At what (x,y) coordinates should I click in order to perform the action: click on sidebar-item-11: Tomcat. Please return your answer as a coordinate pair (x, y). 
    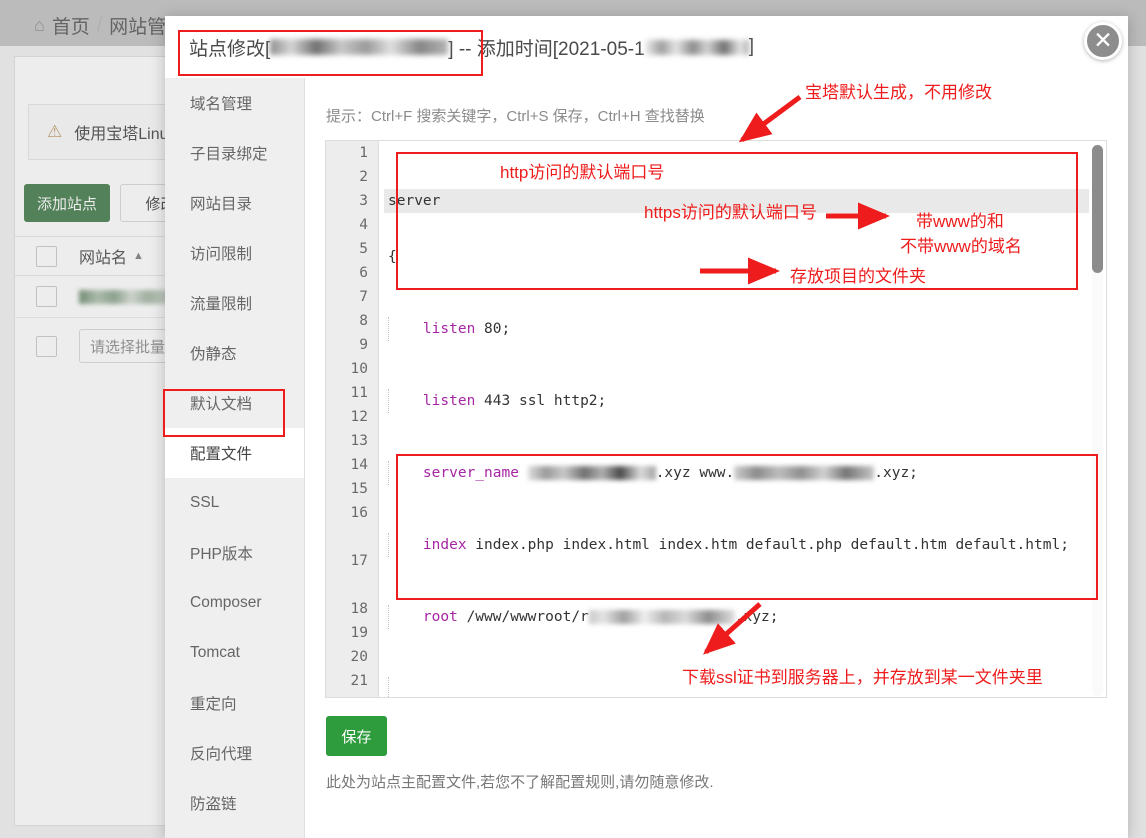
    Looking at the image, I should click on (234, 653).